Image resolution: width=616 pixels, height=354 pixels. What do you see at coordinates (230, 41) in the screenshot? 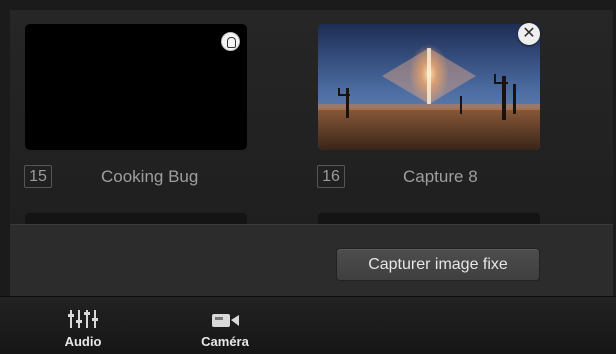
I see `audio-badge-icon` at bounding box center [230, 41].